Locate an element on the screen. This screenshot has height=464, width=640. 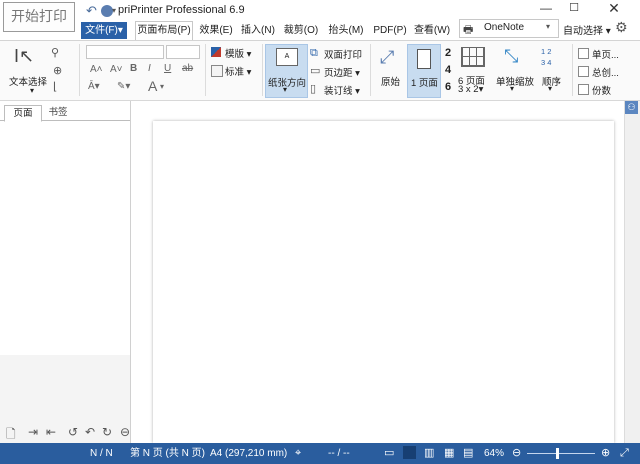
font-color-icon: A is located at coordinates (152, 86).